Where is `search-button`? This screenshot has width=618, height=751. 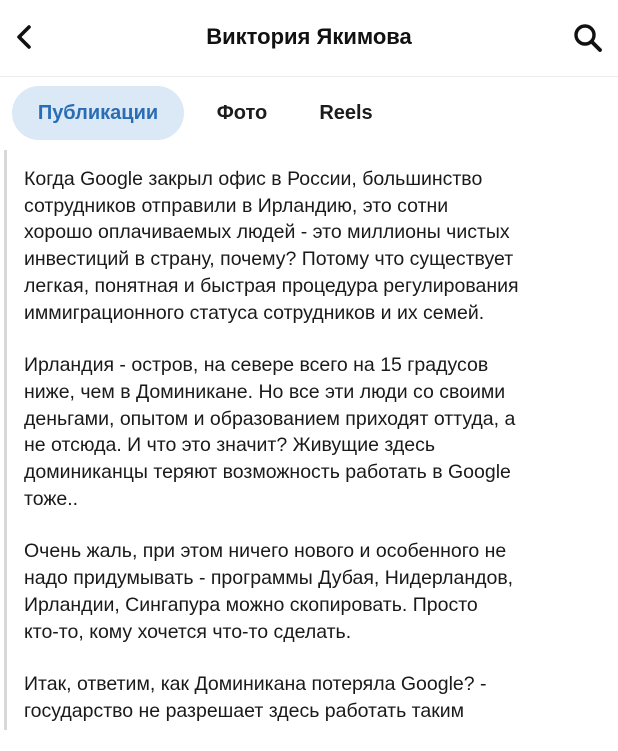 search-button is located at coordinates (588, 38).